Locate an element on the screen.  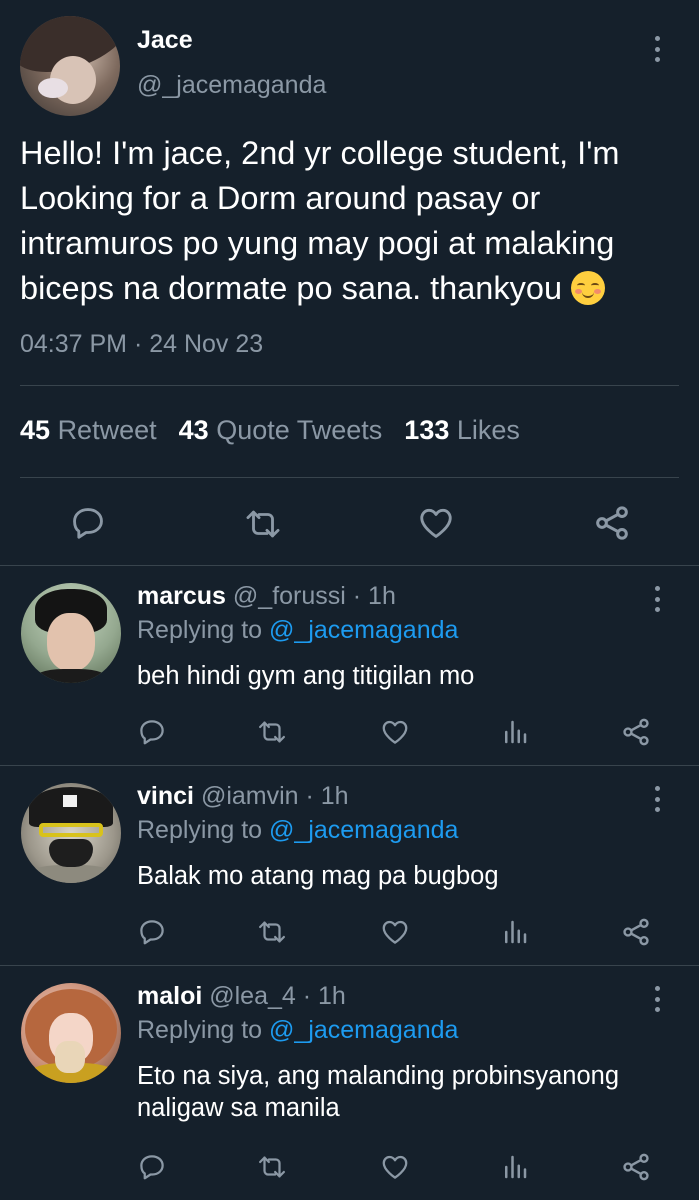
tweet-stats: 45 Retweet 43 Quote Tweets 133 Likes is located at coordinates (270, 430).